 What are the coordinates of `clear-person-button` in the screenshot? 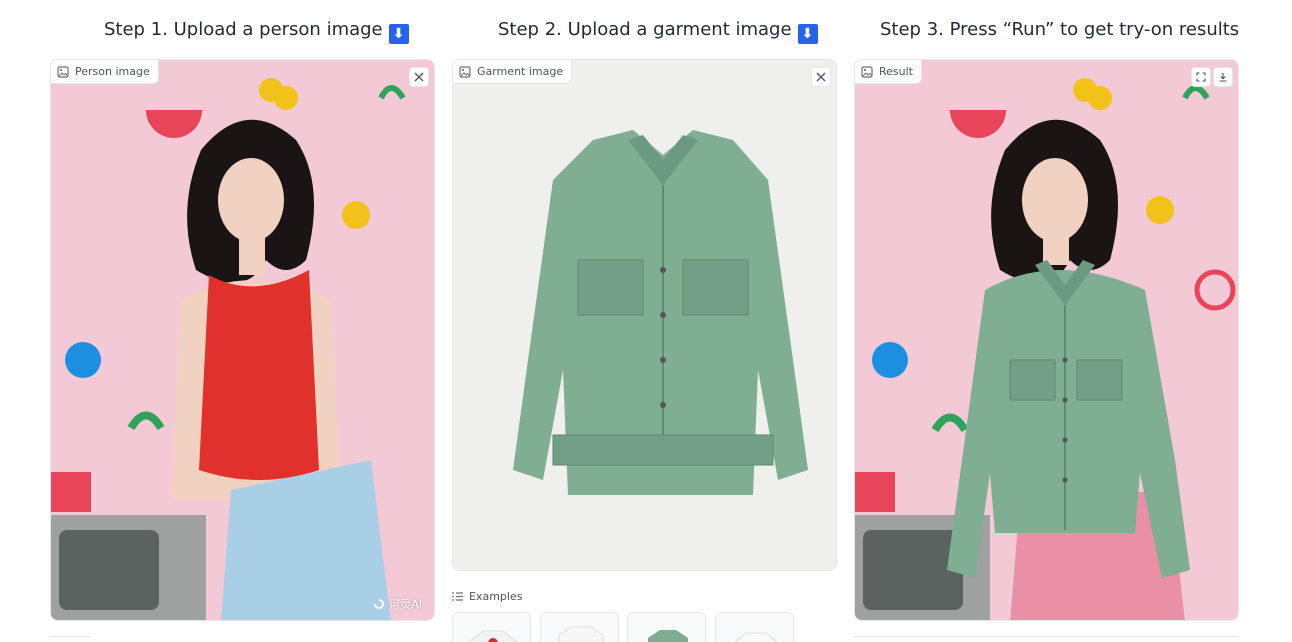 It's located at (419, 77).